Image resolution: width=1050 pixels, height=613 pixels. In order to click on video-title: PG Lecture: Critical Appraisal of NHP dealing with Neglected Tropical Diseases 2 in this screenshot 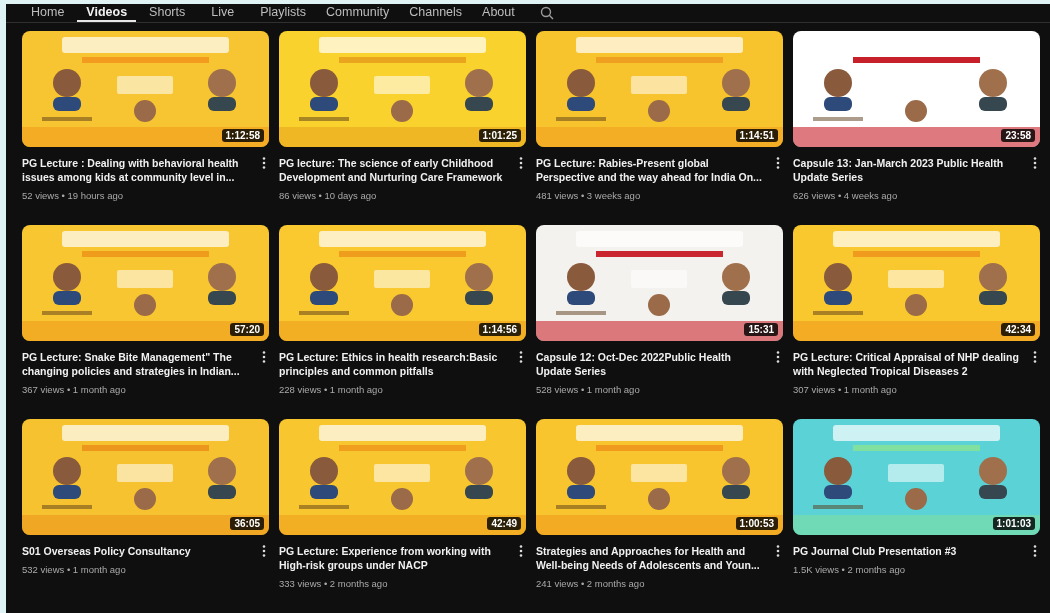, I will do `click(909, 364)`.